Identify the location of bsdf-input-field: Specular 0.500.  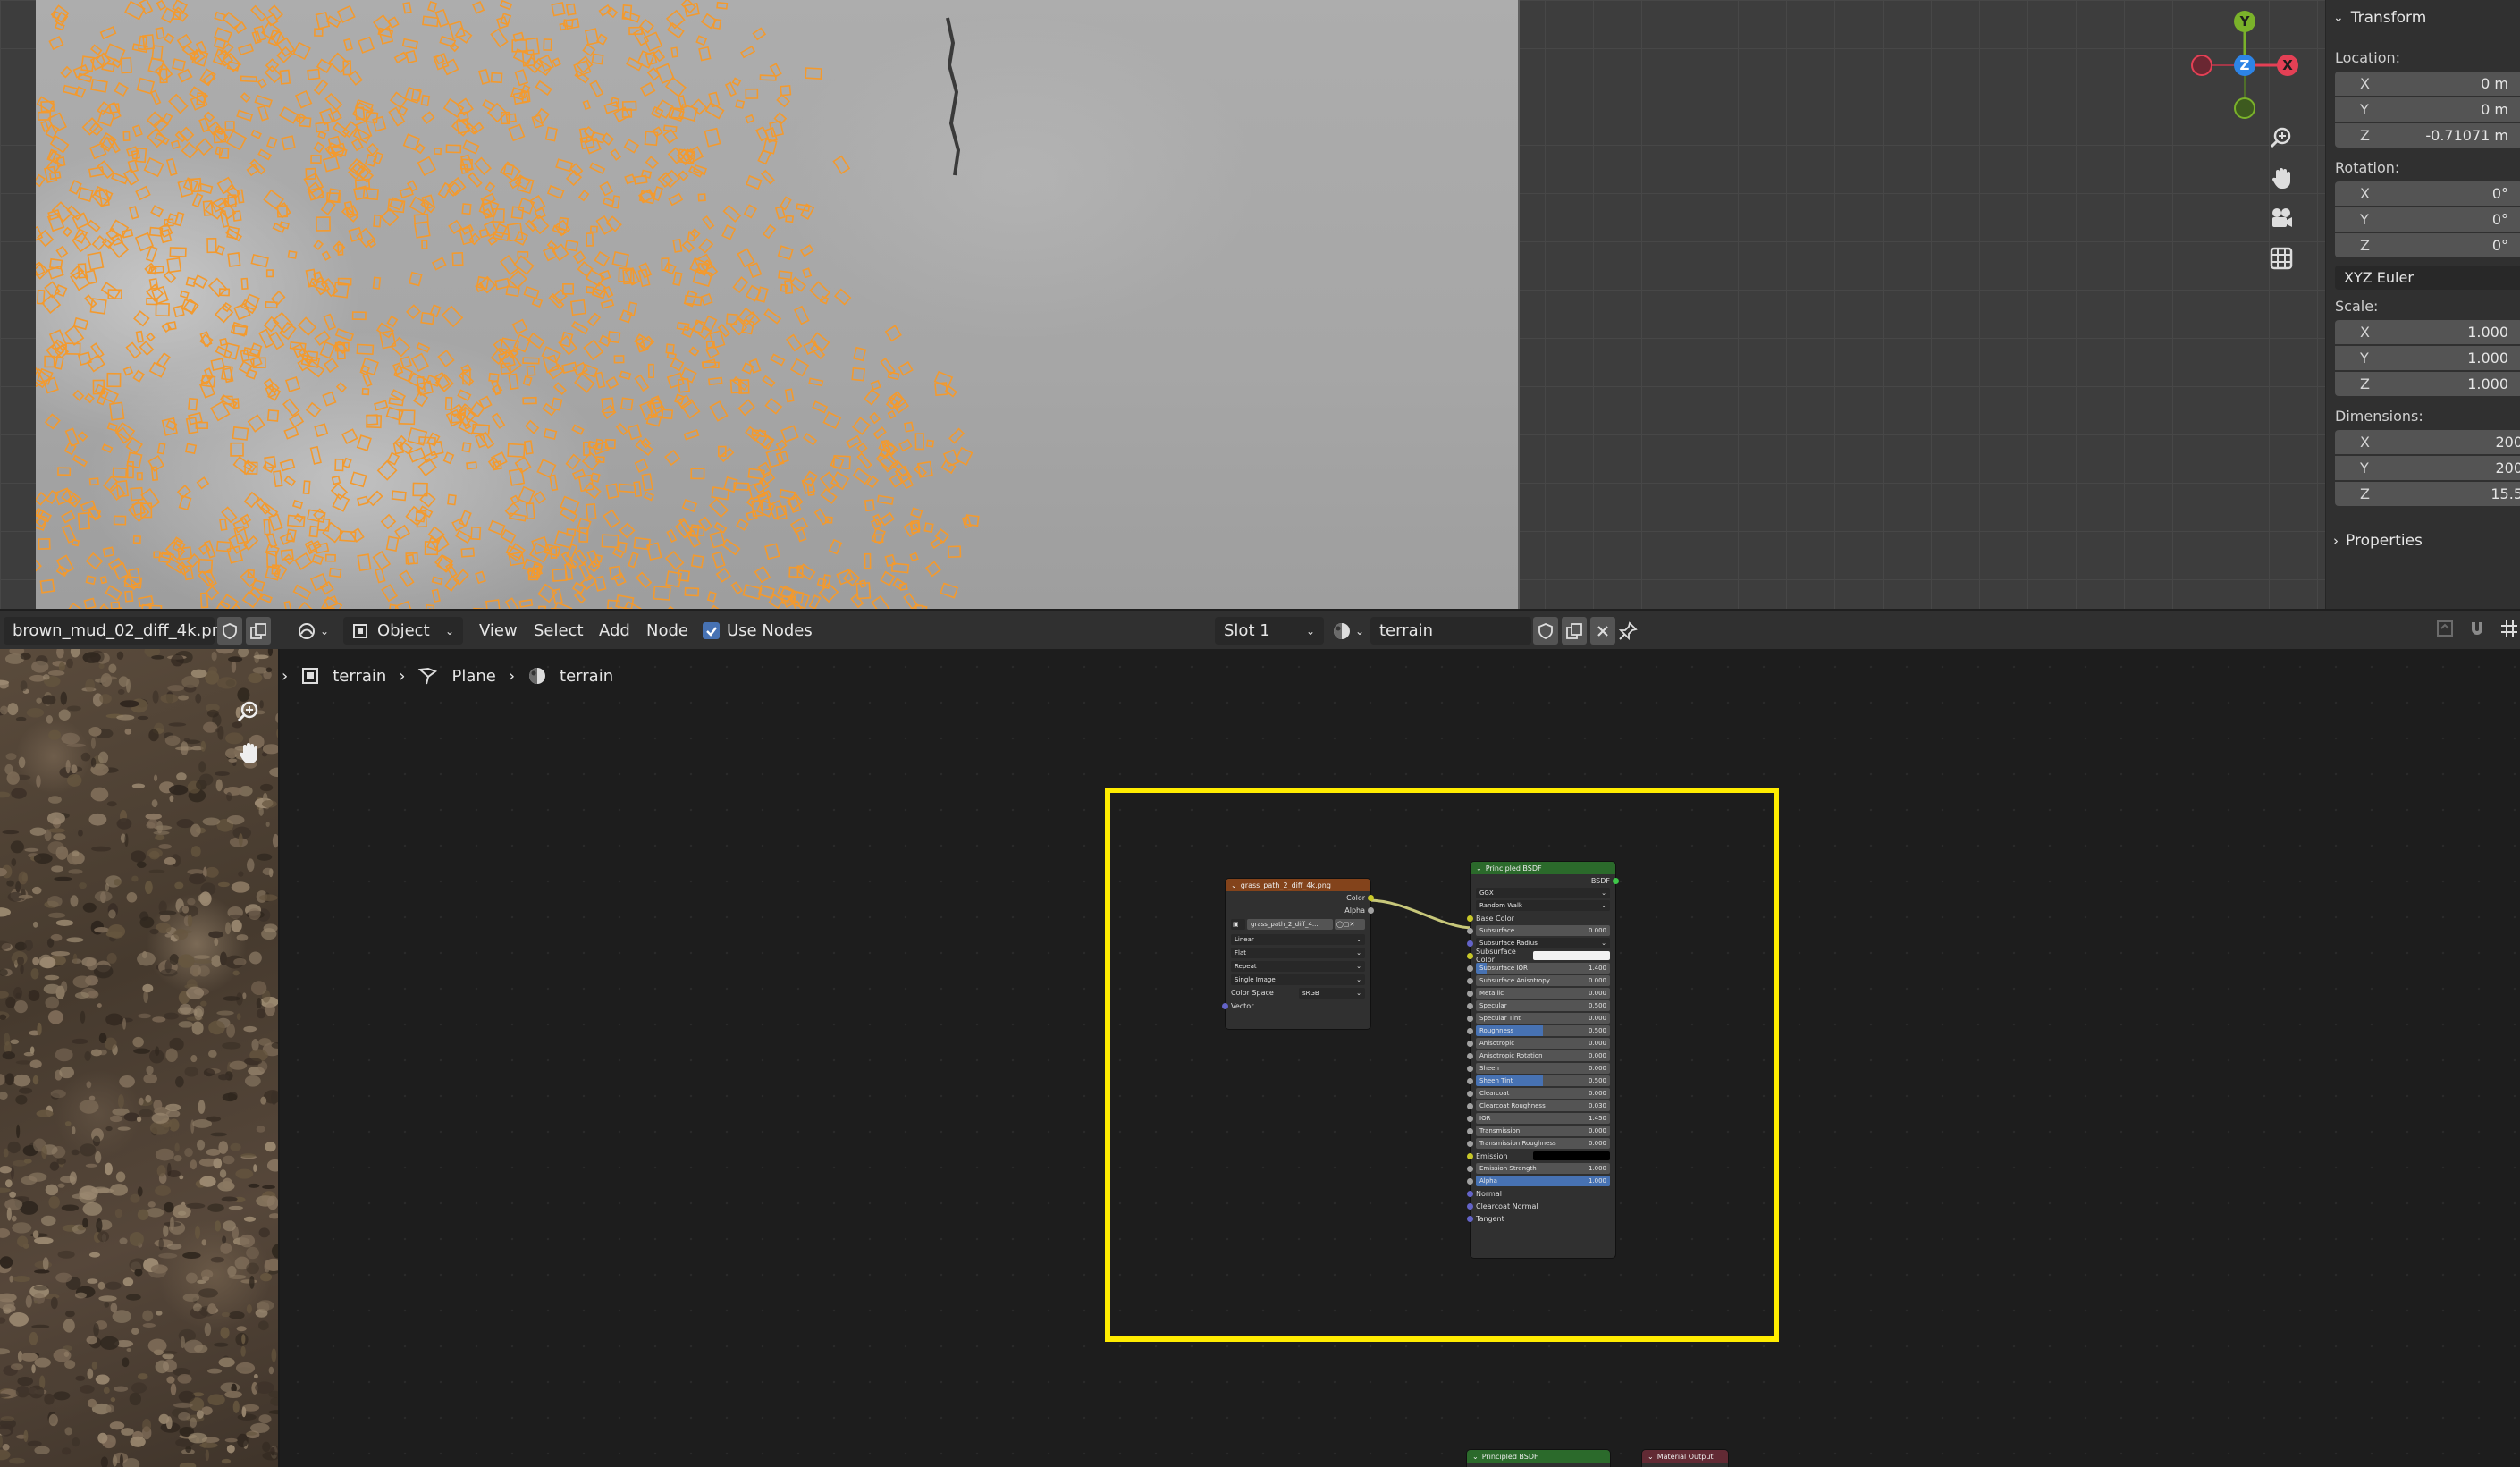
(1543, 1005).